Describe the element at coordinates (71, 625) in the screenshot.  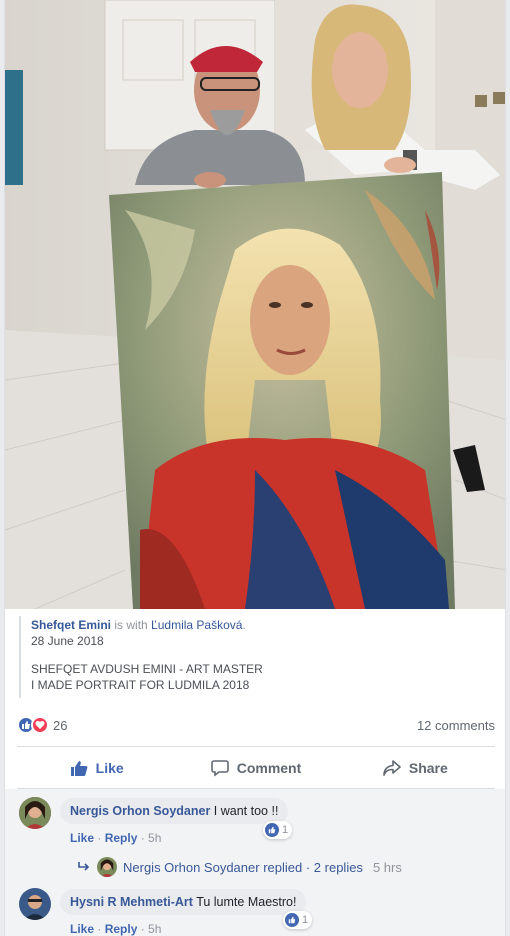
I see `post-author-link: Shefqet Emini` at that location.